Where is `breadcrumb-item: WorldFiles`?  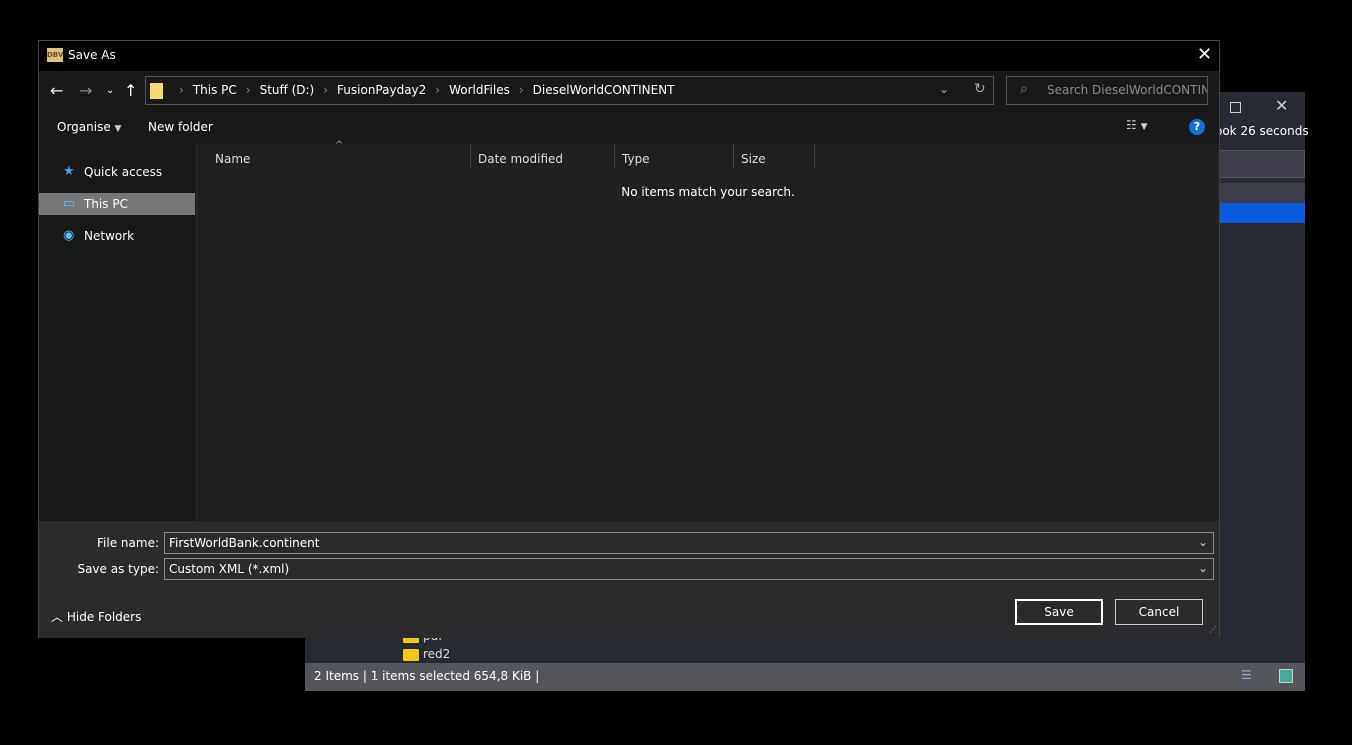 breadcrumb-item: WorldFiles is located at coordinates (479, 90).